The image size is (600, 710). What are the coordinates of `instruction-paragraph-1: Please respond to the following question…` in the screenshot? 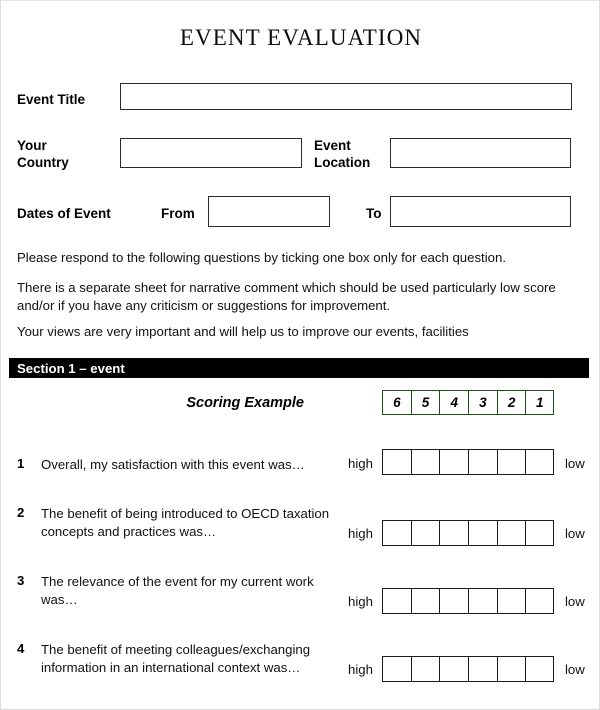 It's located at (261, 257).